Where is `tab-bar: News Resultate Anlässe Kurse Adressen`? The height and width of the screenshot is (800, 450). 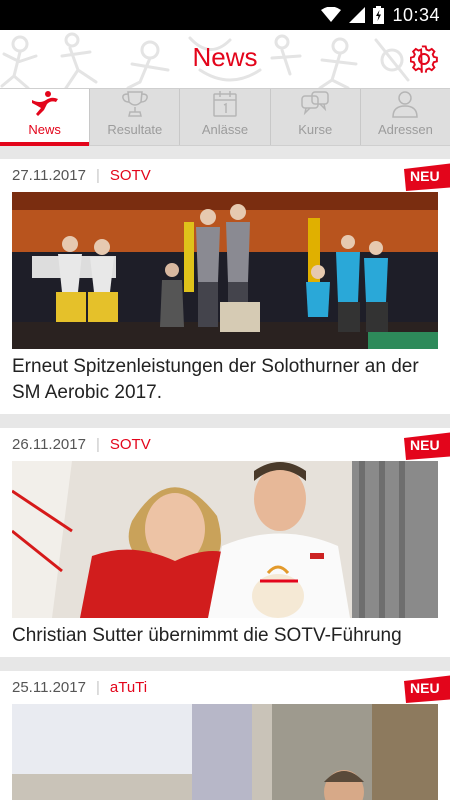 tab-bar: News Resultate Anlässe Kurse Adressen is located at coordinates (225, 117).